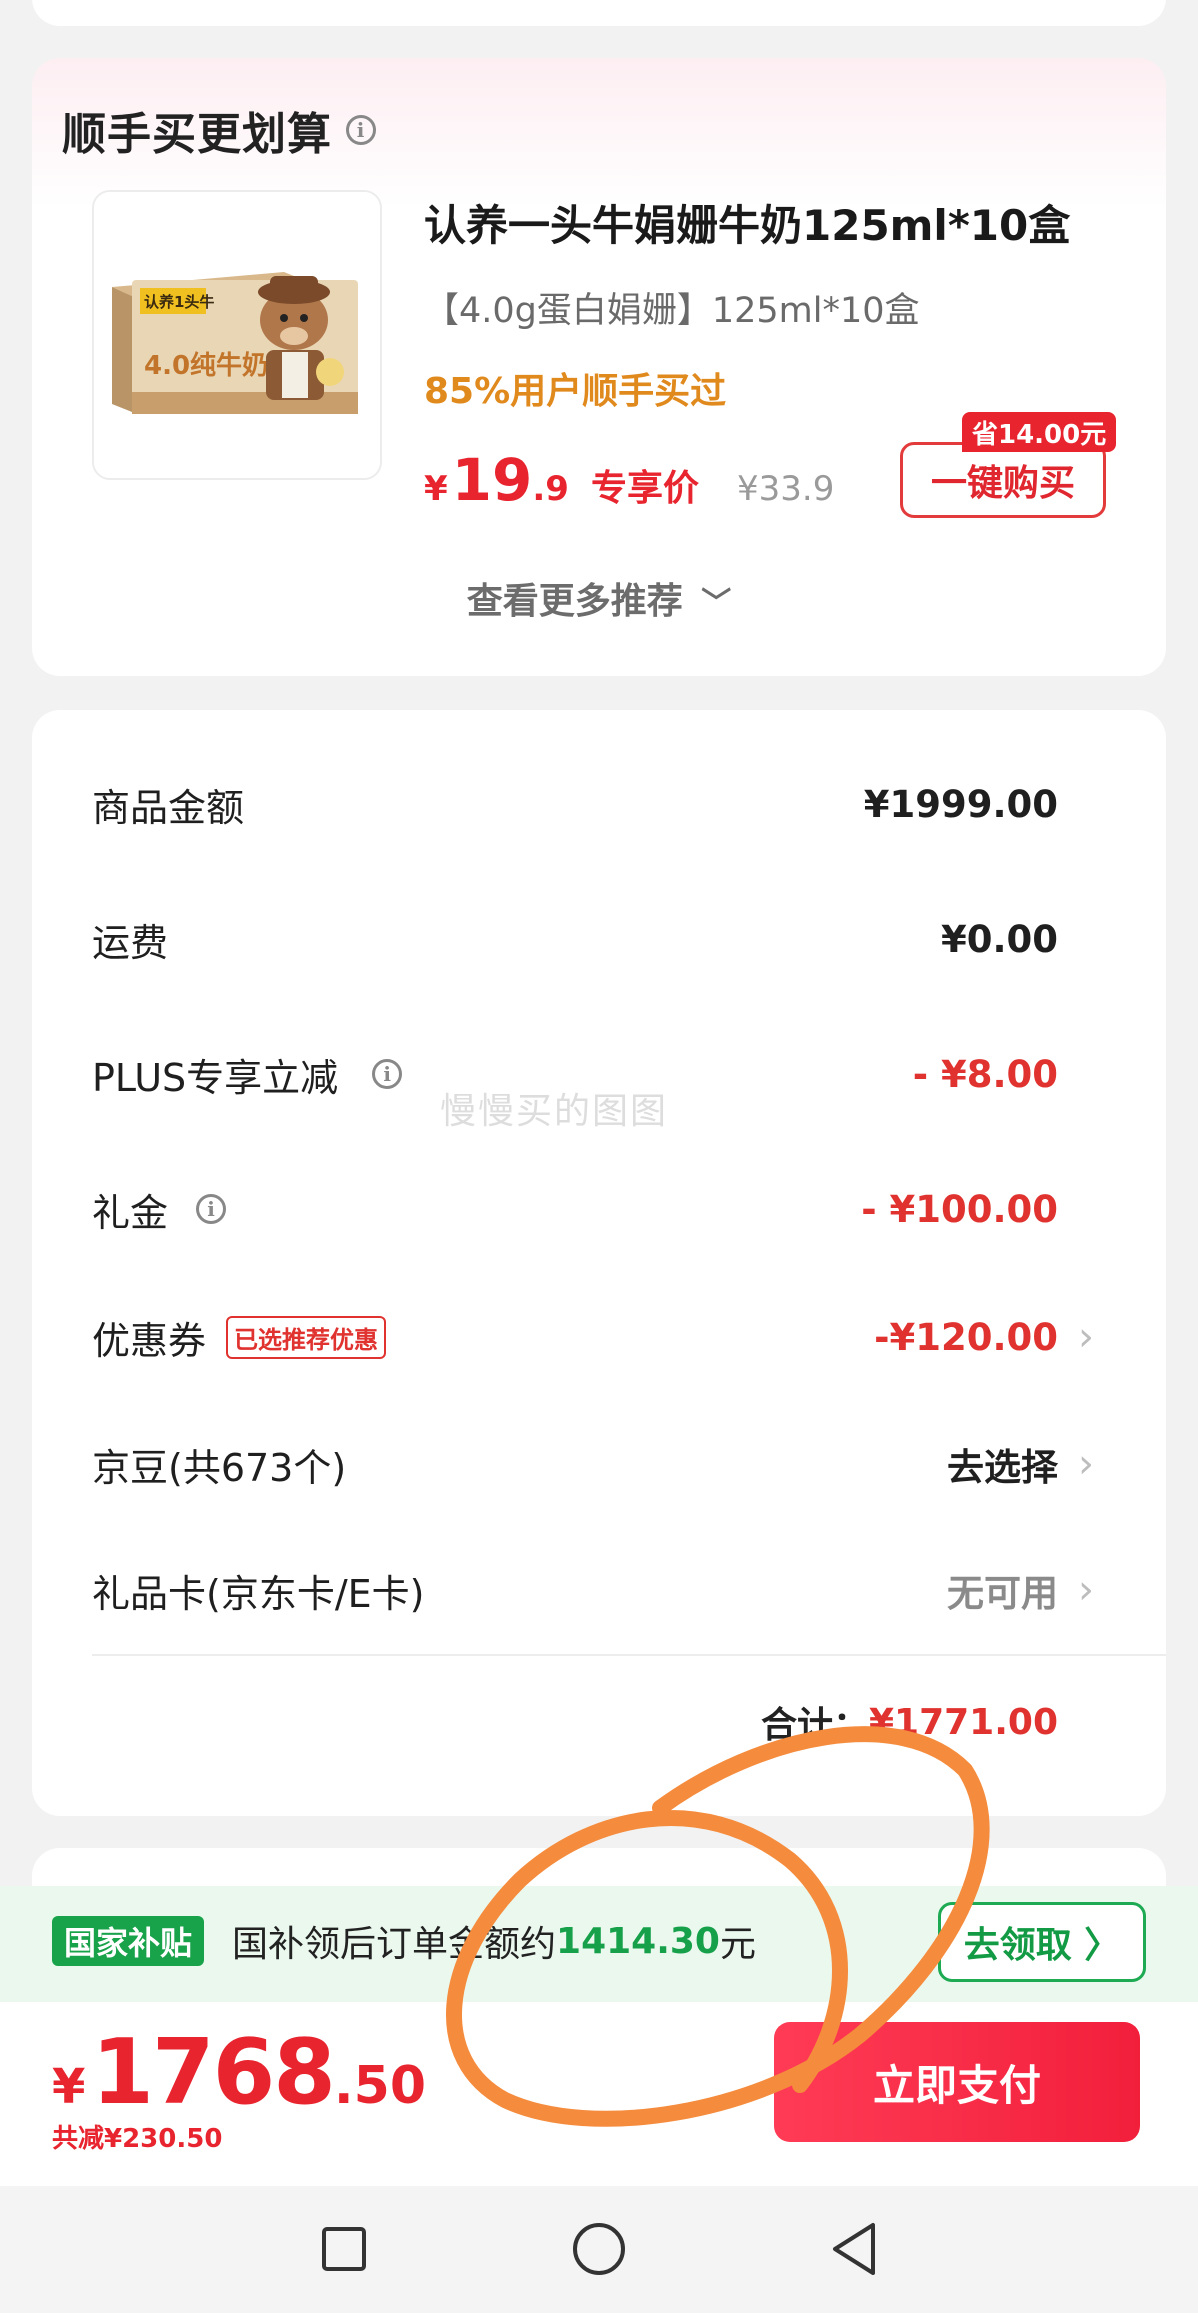  I want to click on claim-subsidy-button: 去领取 〉, so click(1042, 1942).